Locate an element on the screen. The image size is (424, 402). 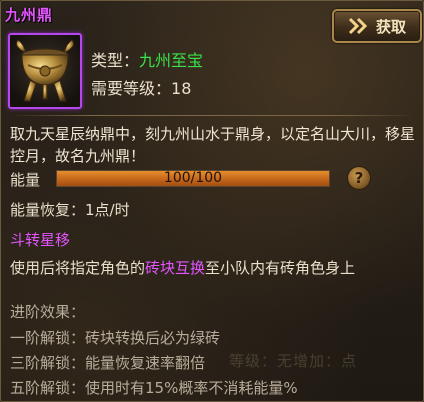
item-type-label: 类型： is located at coordinates (115, 60).